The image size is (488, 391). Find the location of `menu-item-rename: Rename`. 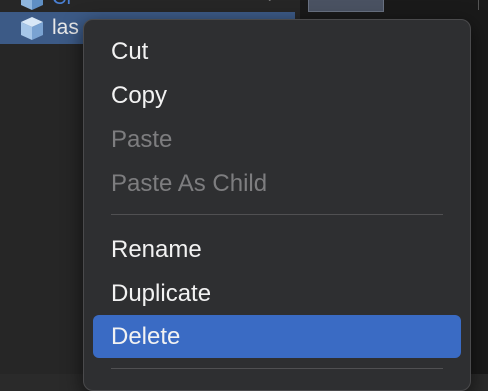

menu-item-rename: Rename is located at coordinates (277, 249).